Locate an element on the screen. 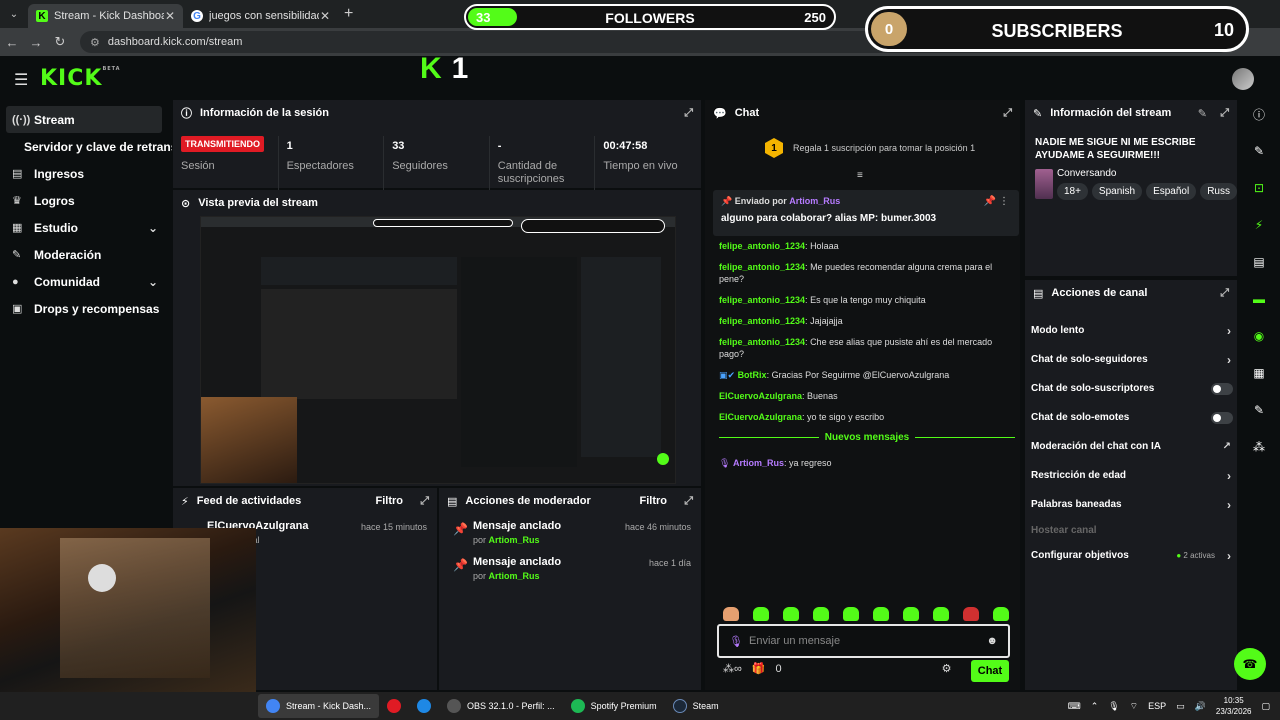 Image resolution: width=1280 pixels, height=720 pixels. sidebar-item-drops: ▣ Drops y recompensas is located at coordinates (86, 308).